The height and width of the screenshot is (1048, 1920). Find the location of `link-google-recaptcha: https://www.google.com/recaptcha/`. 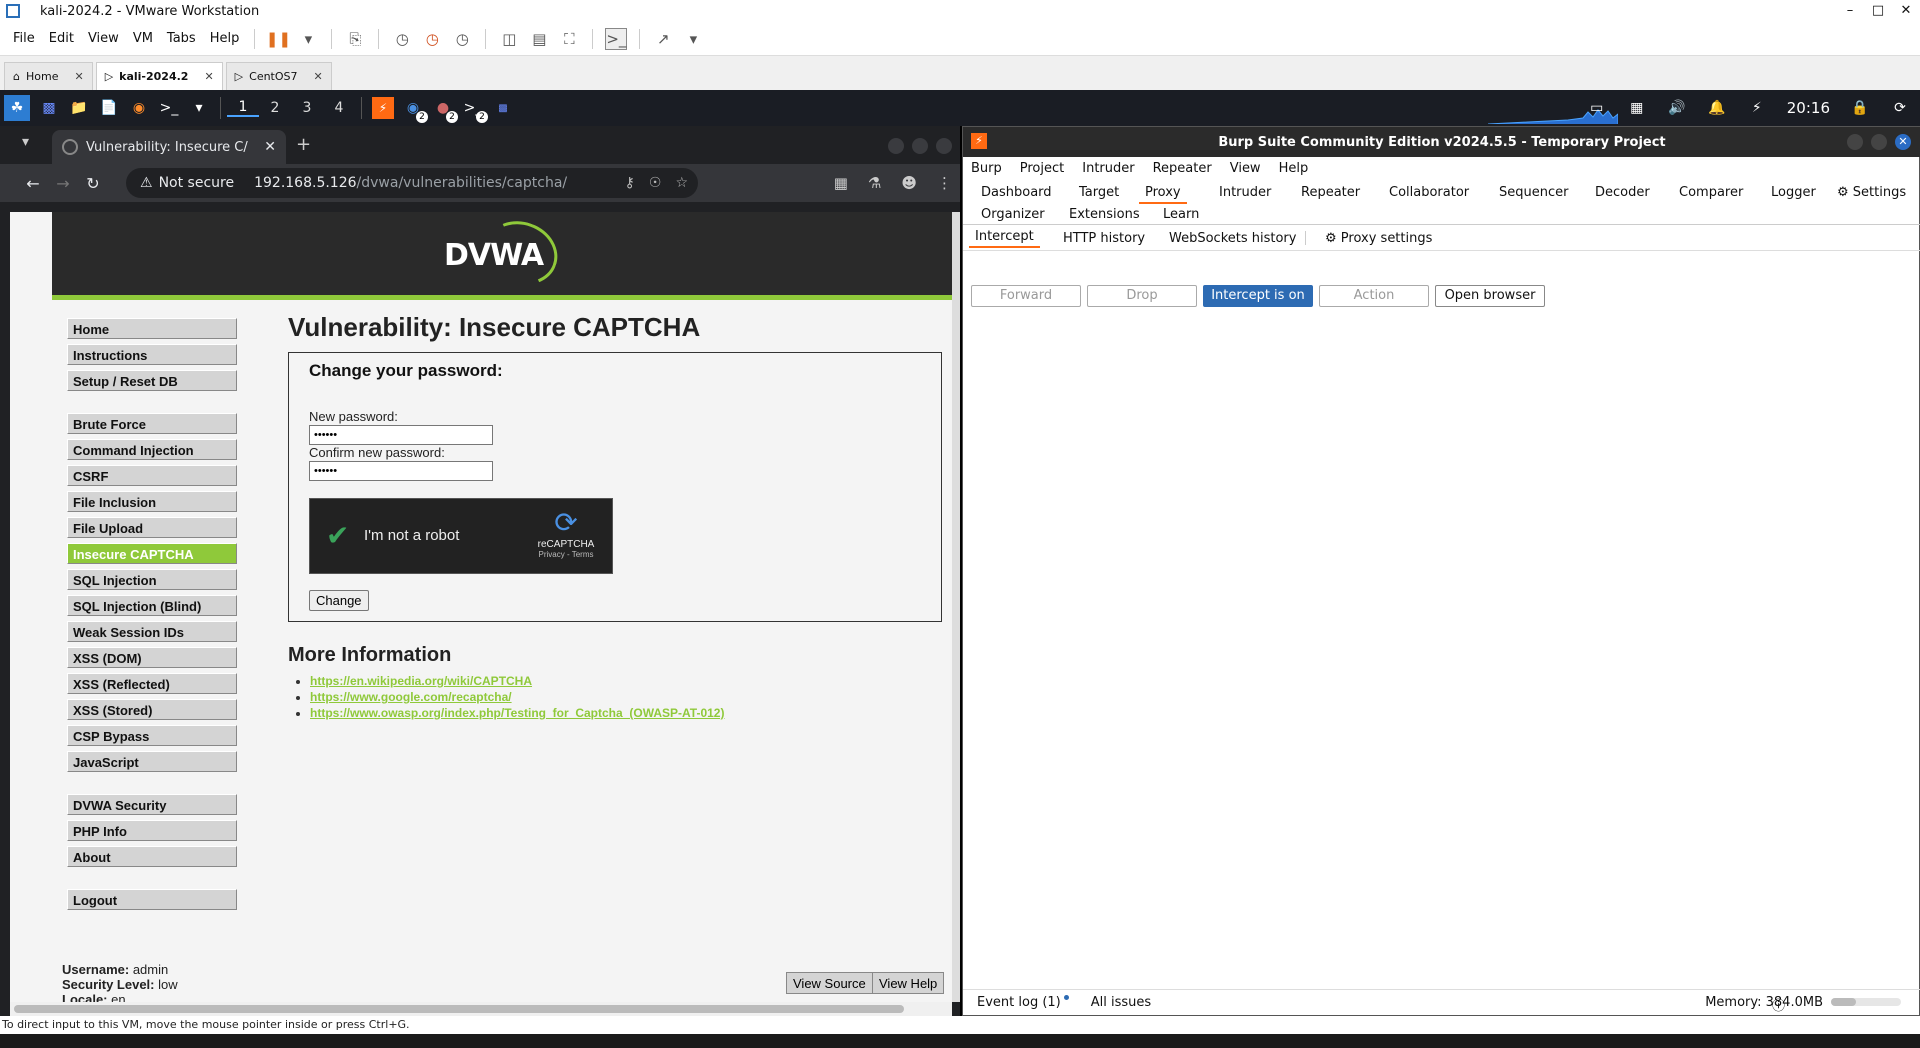

link-google-recaptcha: https://www.google.com/recaptcha/ is located at coordinates (411, 697).